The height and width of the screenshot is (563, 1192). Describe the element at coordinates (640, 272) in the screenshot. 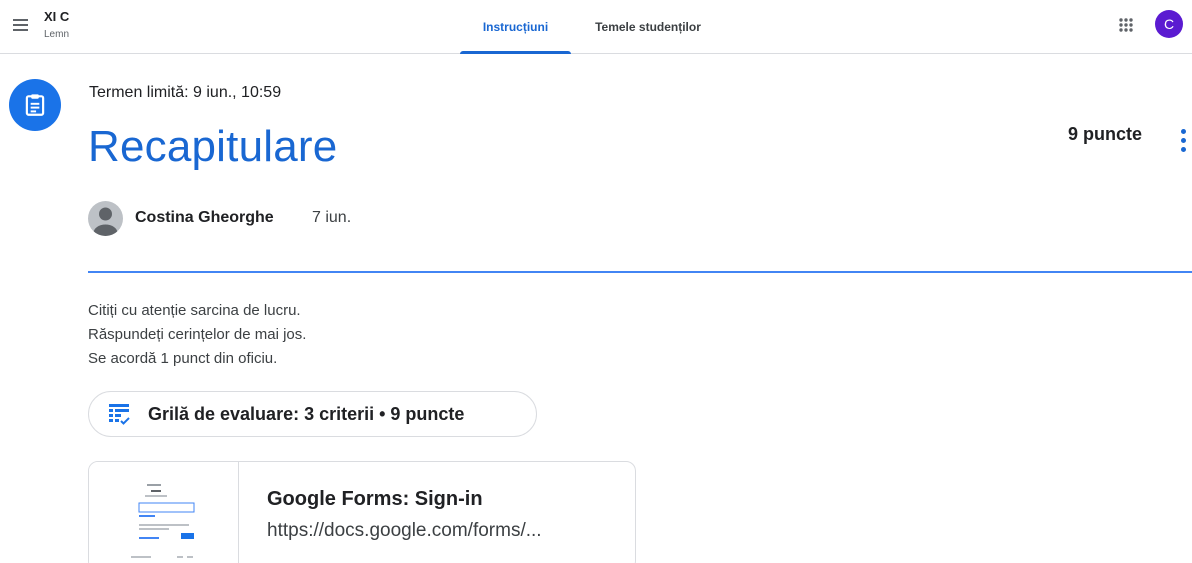

I see `header-divider` at that location.